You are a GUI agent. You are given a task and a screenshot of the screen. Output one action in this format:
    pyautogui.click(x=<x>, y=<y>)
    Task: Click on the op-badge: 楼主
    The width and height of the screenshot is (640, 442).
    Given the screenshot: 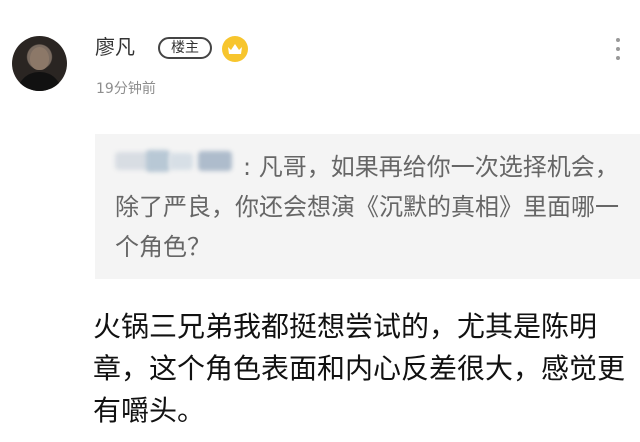 What is the action you would take?
    pyautogui.click(x=185, y=48)
    